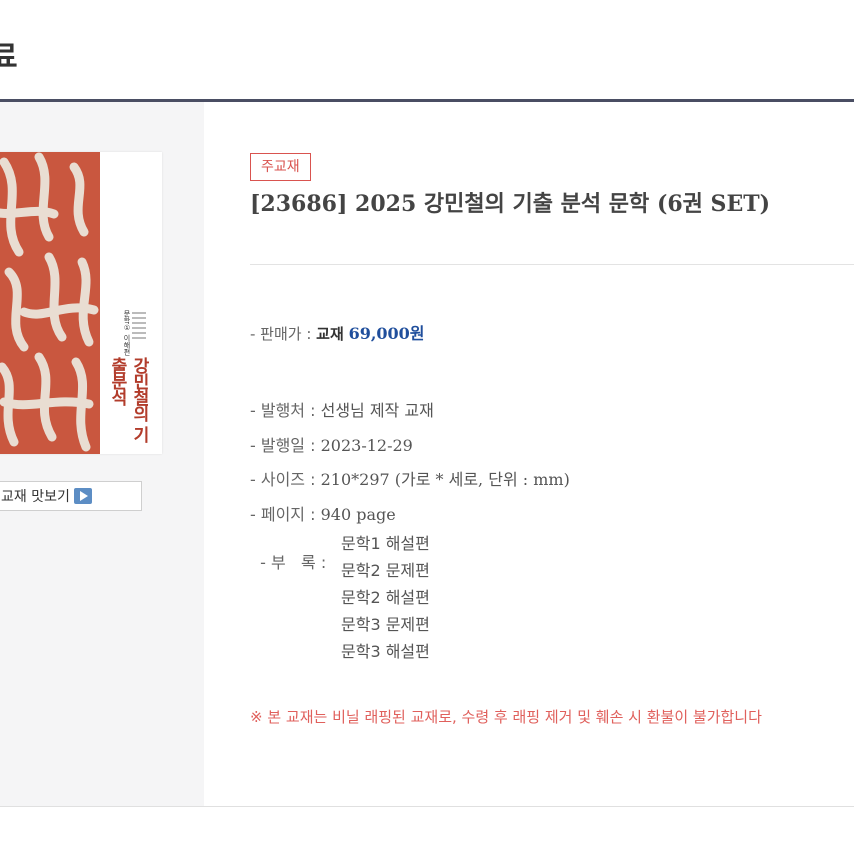 This screenshot has width=854, height=854. I want to click on appendix-label: - 부 록 :, so click(293, 562).